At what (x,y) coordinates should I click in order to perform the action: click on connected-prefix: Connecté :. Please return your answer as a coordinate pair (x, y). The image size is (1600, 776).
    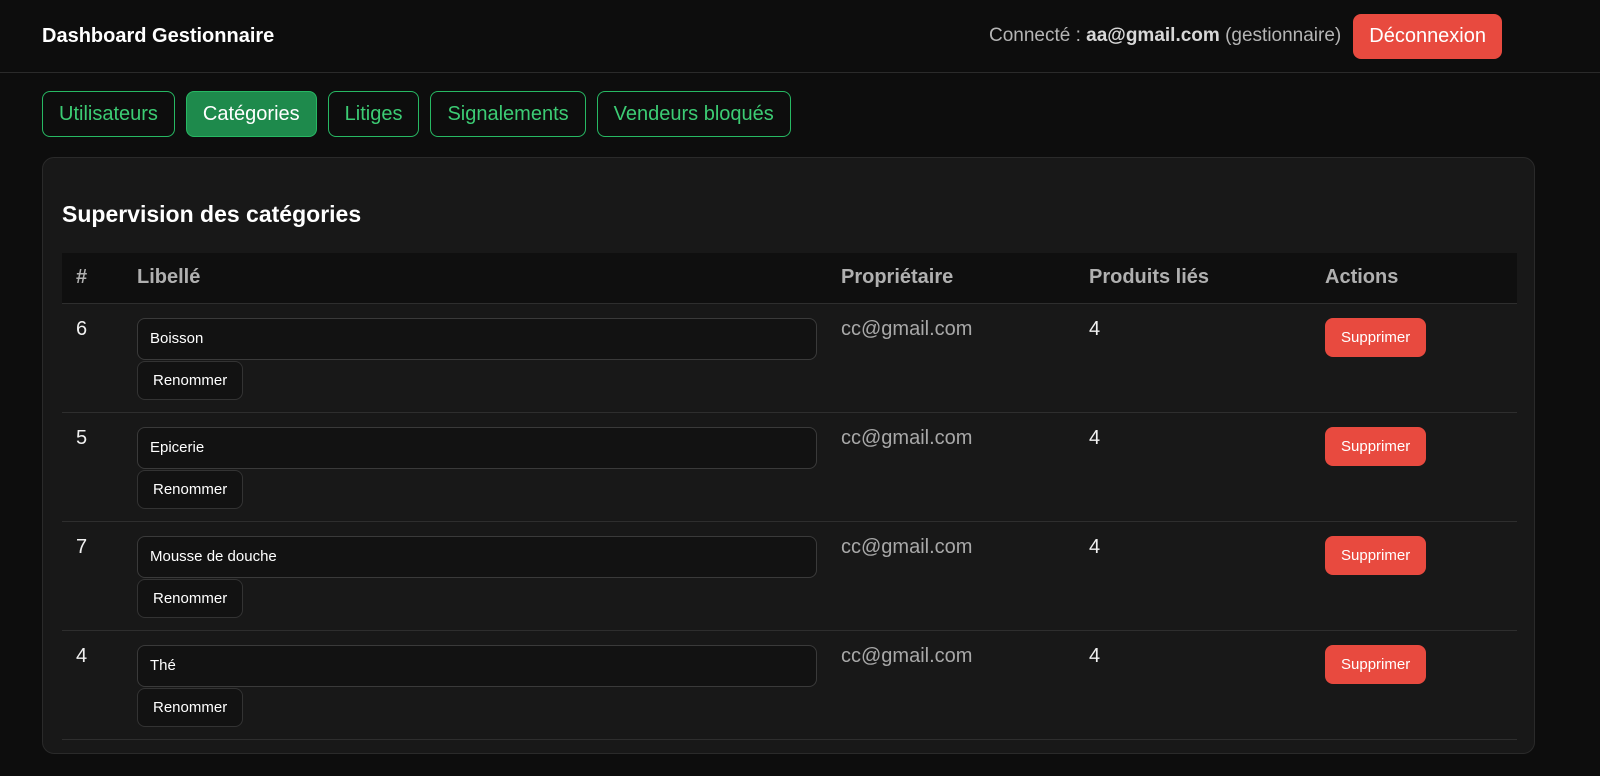
    Looking at the image, I should click on (1037, 35).